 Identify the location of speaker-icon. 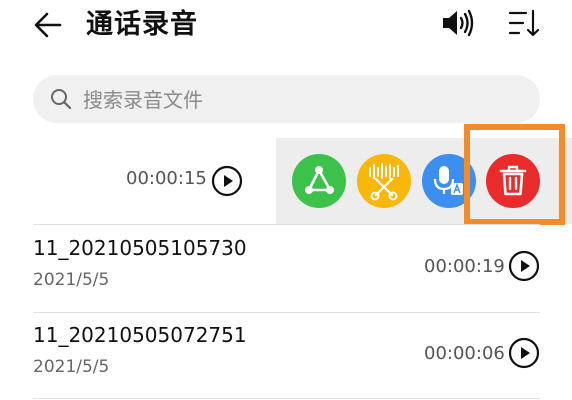
(458, 23).